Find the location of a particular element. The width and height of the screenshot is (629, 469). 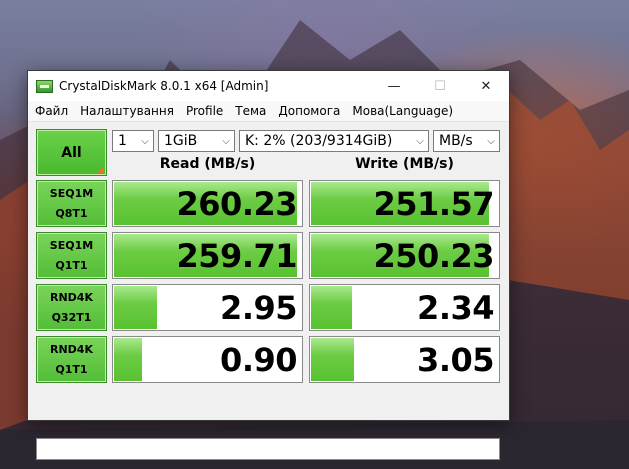

close-button: ✕ is located at coordinates (486, 86).